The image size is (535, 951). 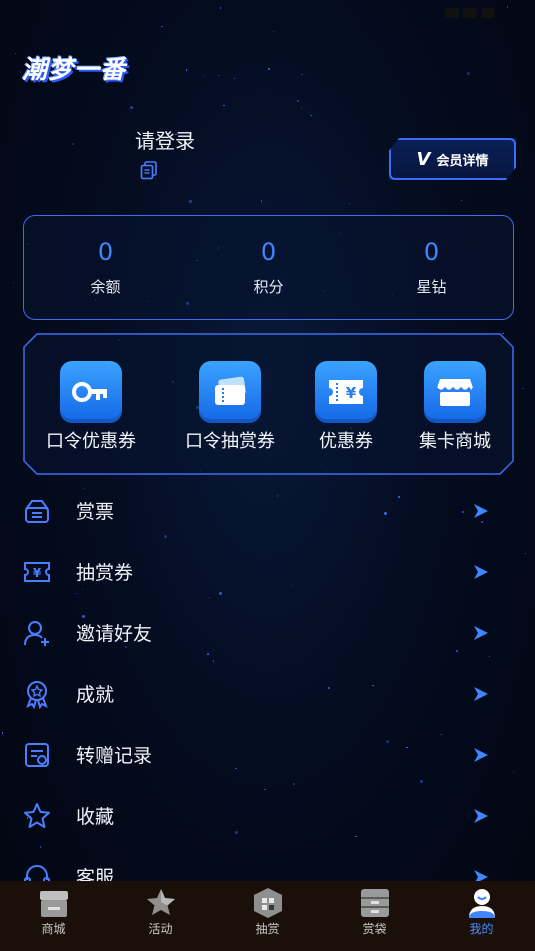 What do you see at coordinates (423, 159) in the screenshot?
I see `vip-badge-icon: V` at bounding box center [423, 159].